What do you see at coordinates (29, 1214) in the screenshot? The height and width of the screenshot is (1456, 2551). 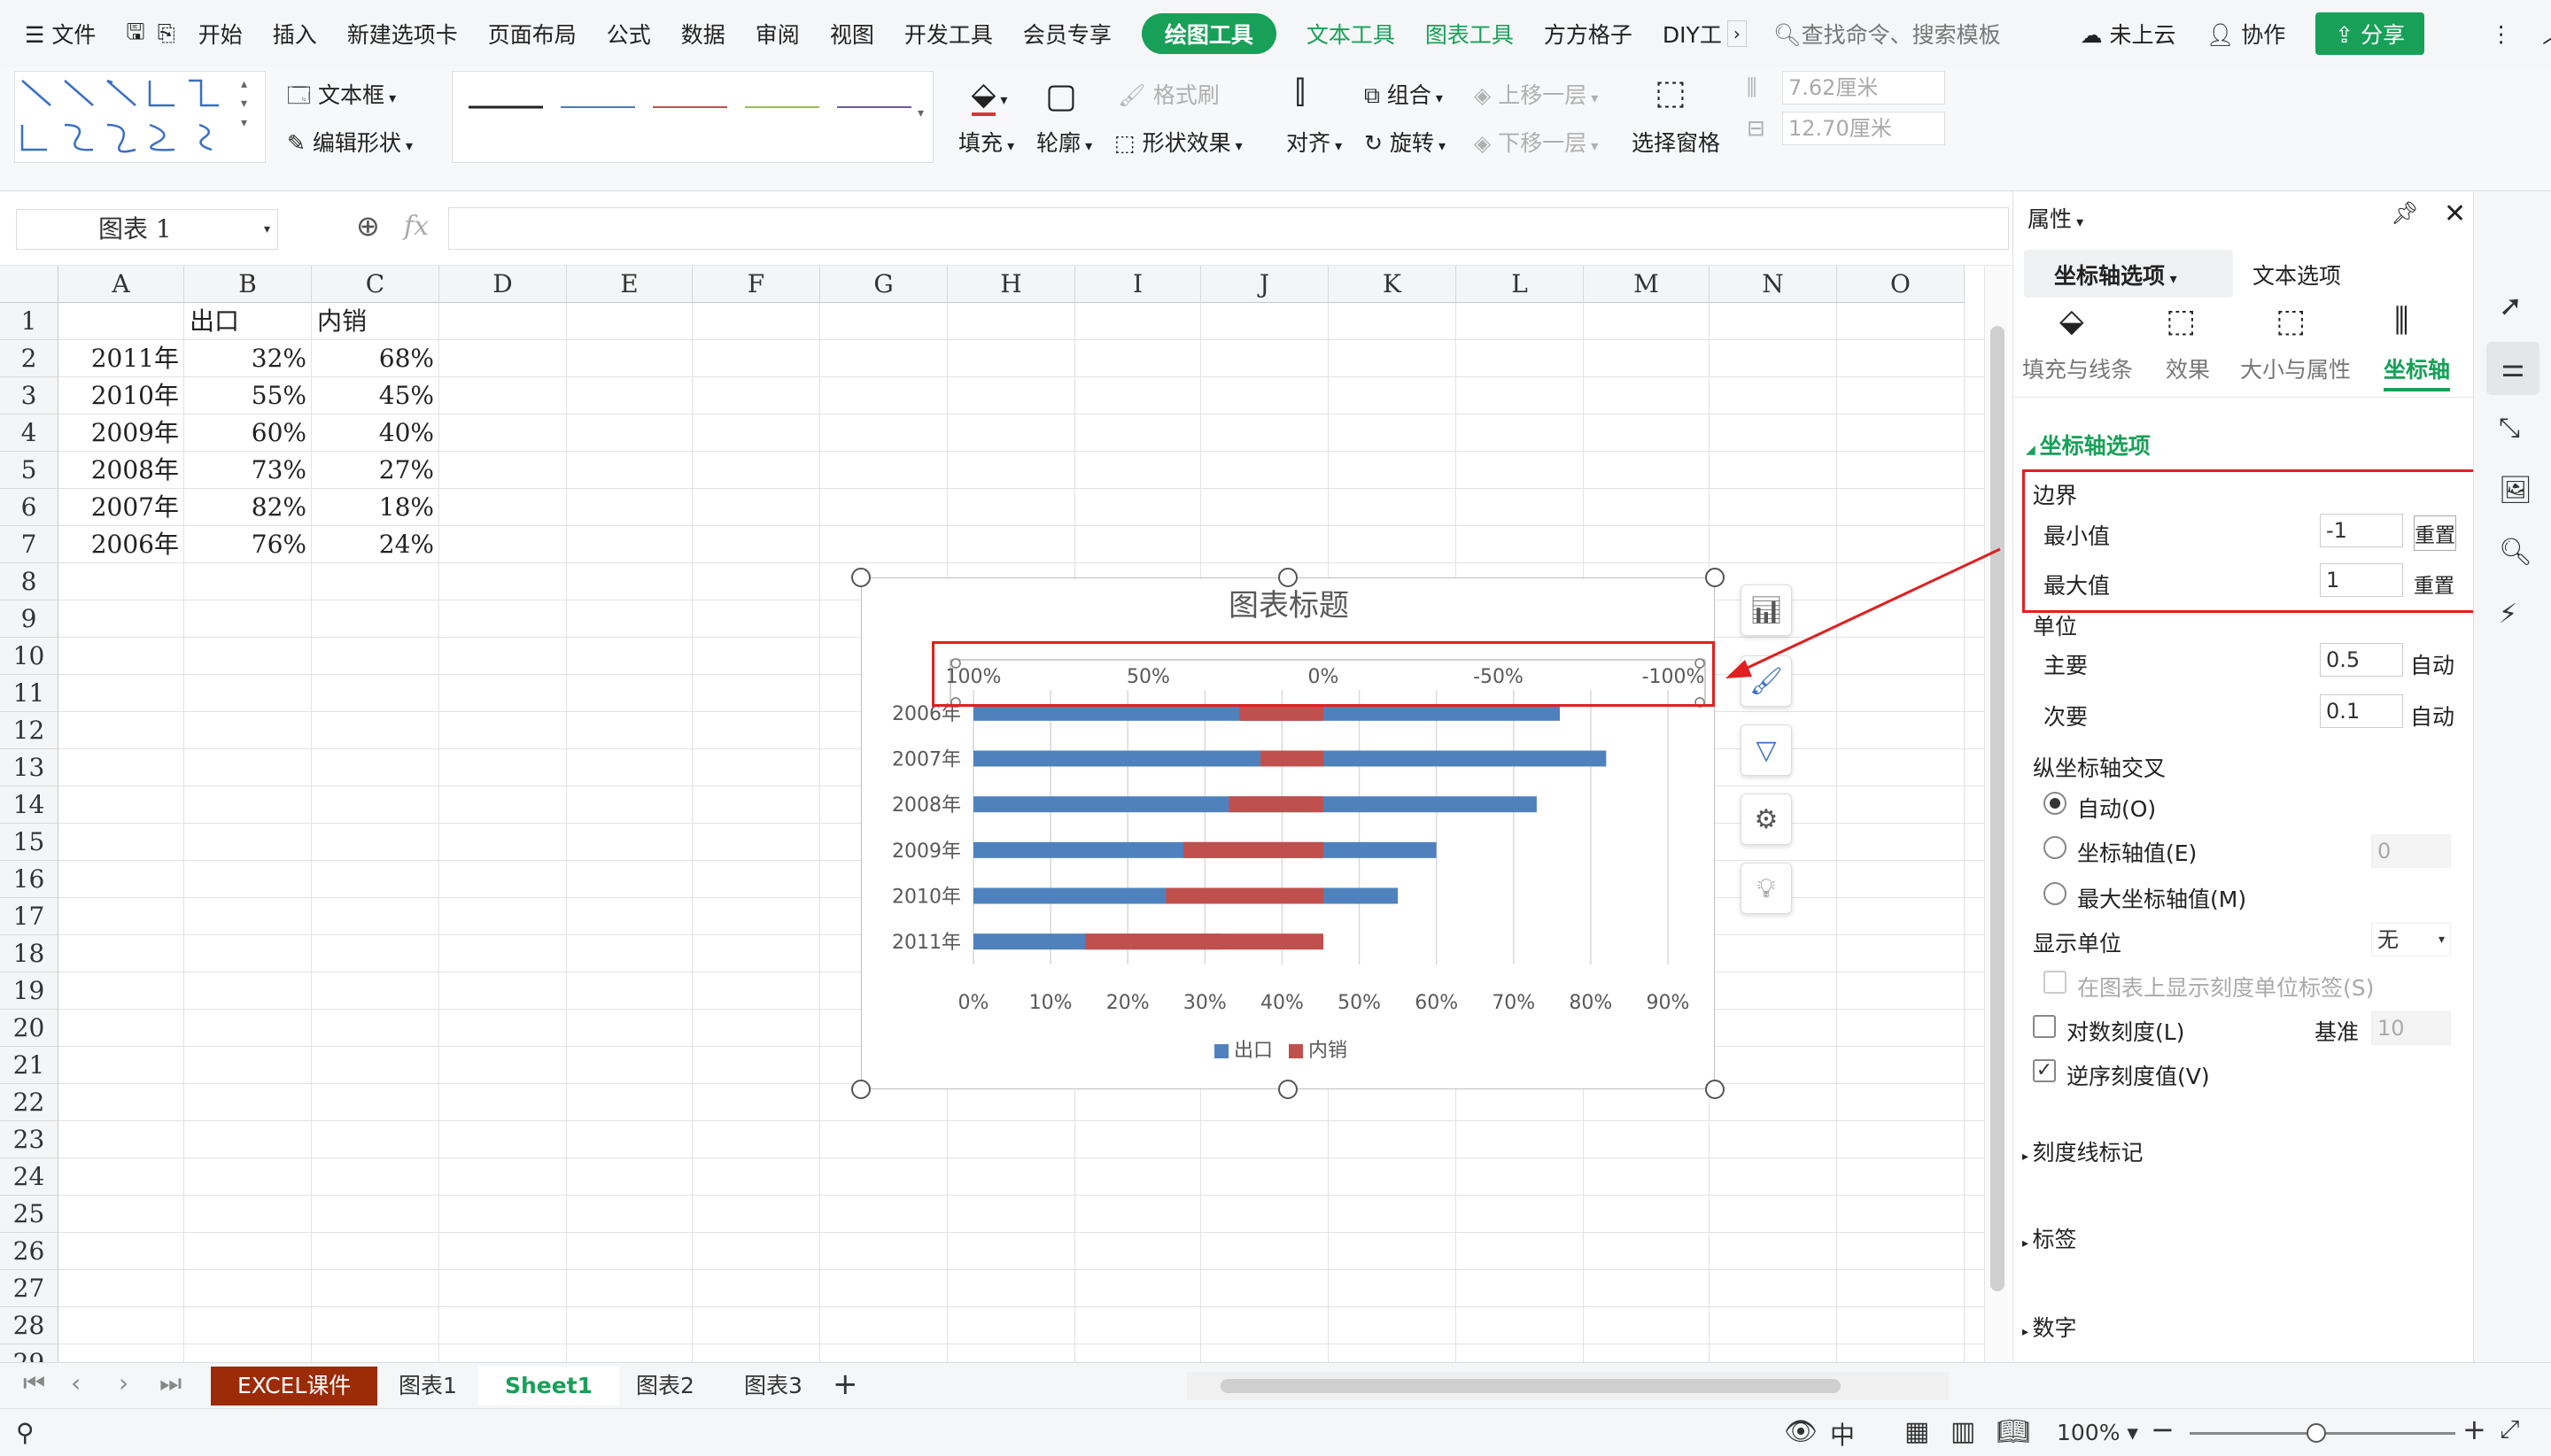 I see `row-header: 25` at bounding box center [29, 1214].